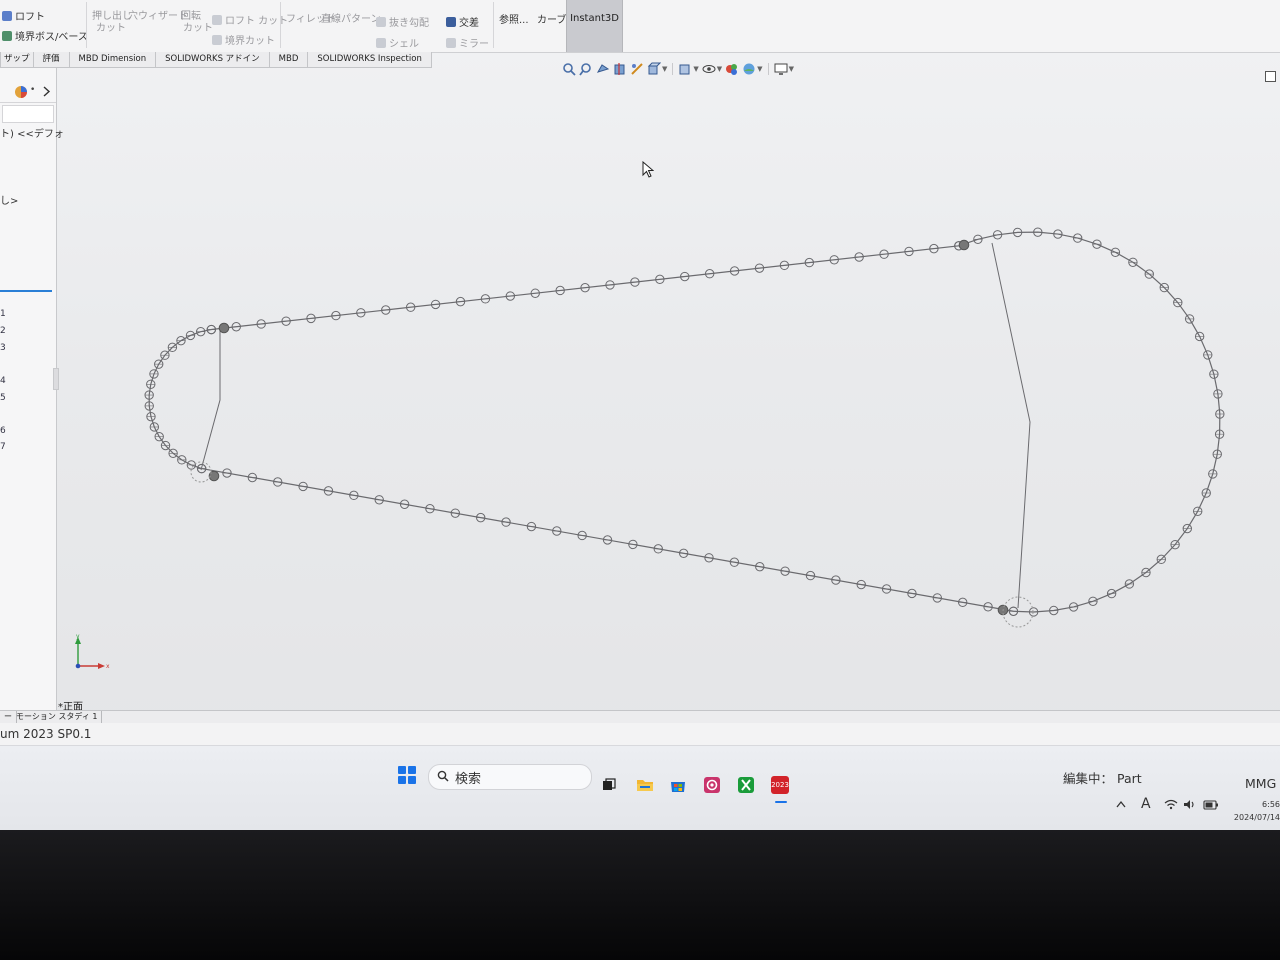 The height and width of the screenshot is (960, 1280). Describe the element at coordinates (640, 895) in the screenshot. I see `monitor-bezel` at that location.